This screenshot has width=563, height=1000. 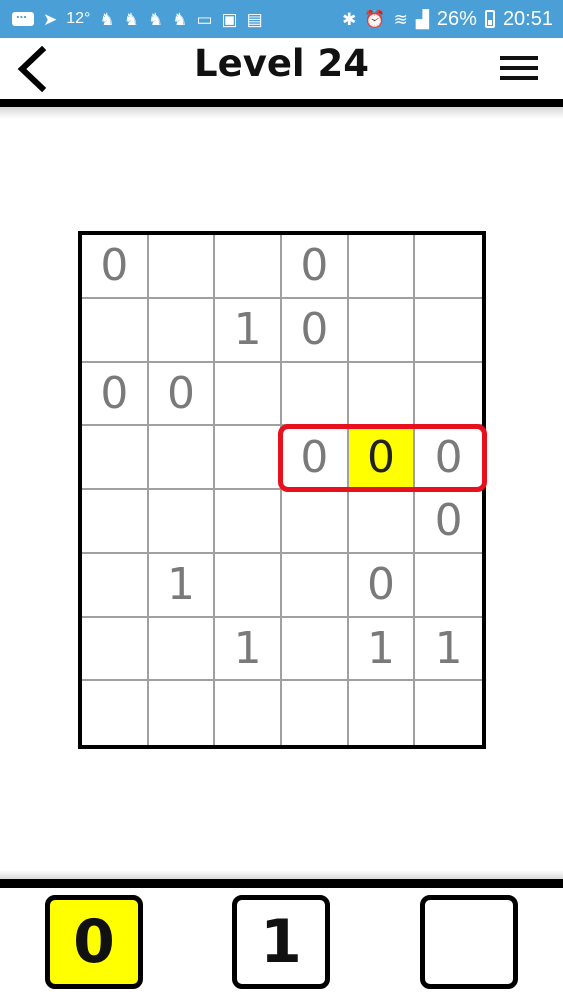 What do you see at coordinates (78, 18) in the screenshot?
I see `temperature: 12°` at bounding box center [78, 18].